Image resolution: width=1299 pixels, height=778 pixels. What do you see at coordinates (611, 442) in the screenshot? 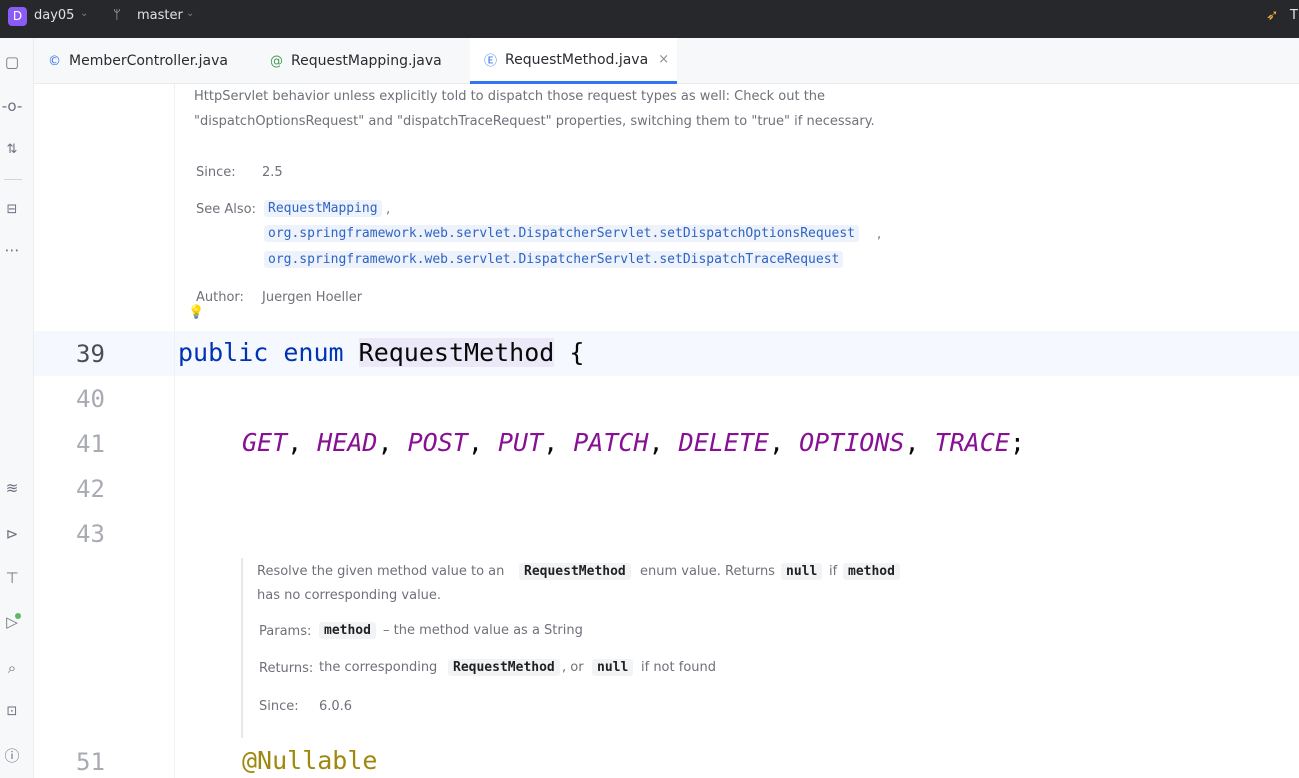
I see `enum-constant: PATCH` at bounding box center [611, 442].